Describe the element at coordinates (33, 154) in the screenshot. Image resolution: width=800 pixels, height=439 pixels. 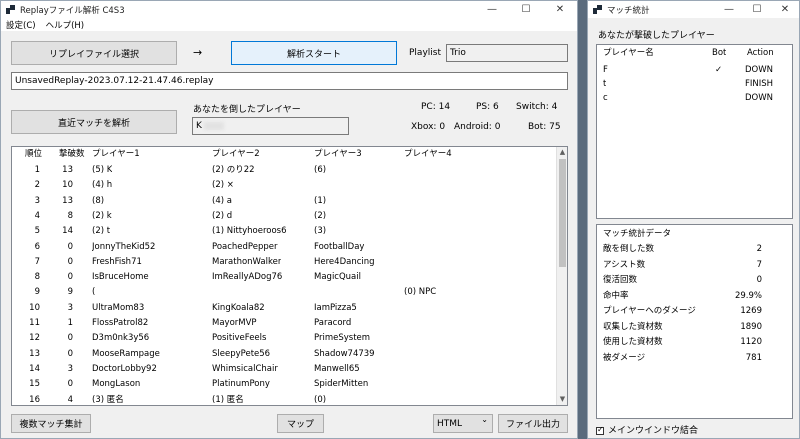
I see `col-rank: 順位` at that location.